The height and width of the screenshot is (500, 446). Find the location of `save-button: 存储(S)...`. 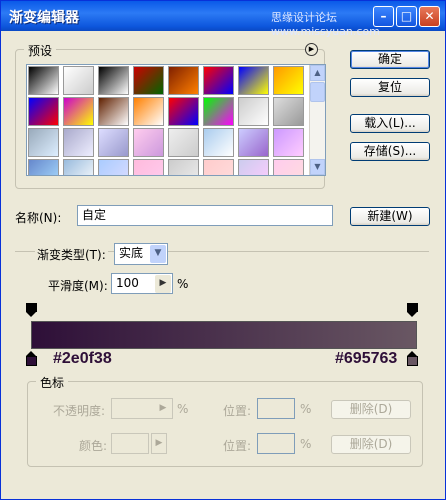

save-button: 存储(S)... is located at coordinates (390, 151).